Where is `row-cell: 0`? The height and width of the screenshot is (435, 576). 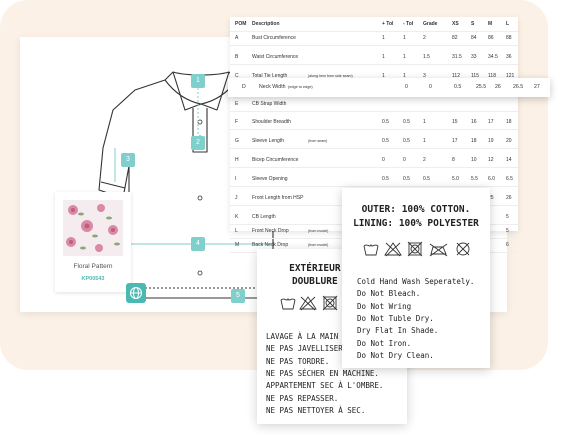 row-cell: 0 is located at coordinates (404, 160).